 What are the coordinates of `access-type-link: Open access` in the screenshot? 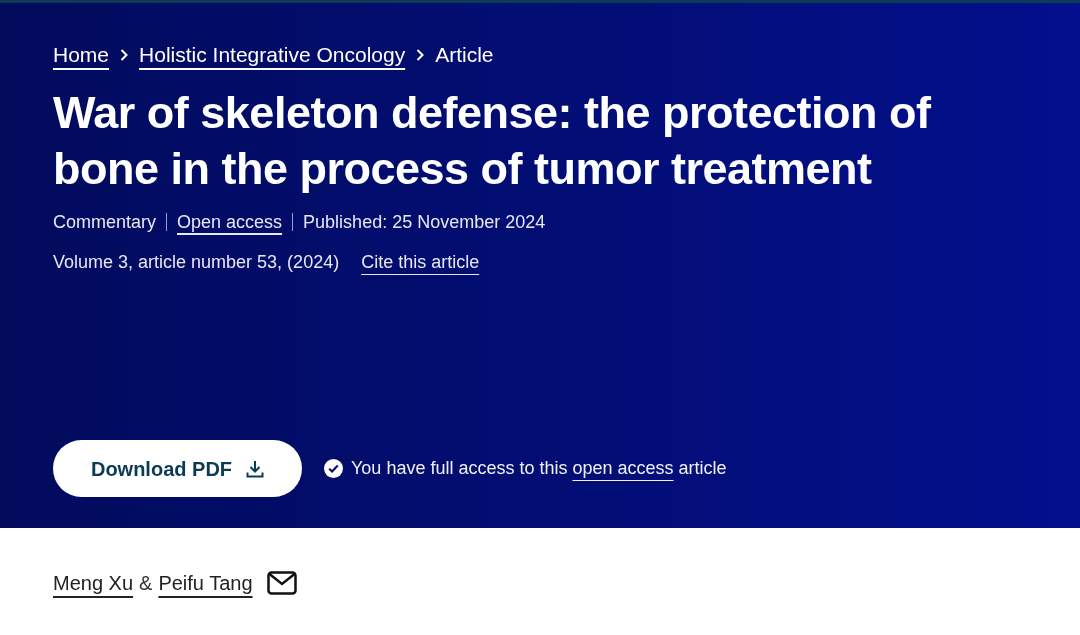 It's located at (230, 222).